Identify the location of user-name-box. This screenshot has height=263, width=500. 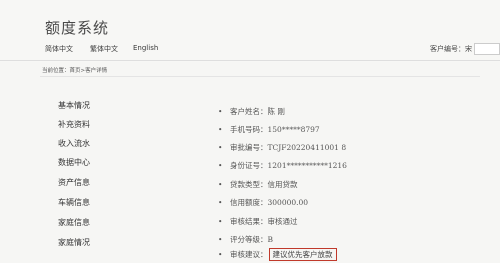
(487, 49).